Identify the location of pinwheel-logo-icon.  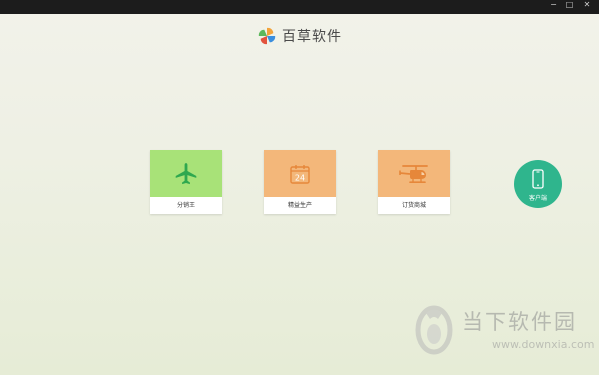
(267, 36).